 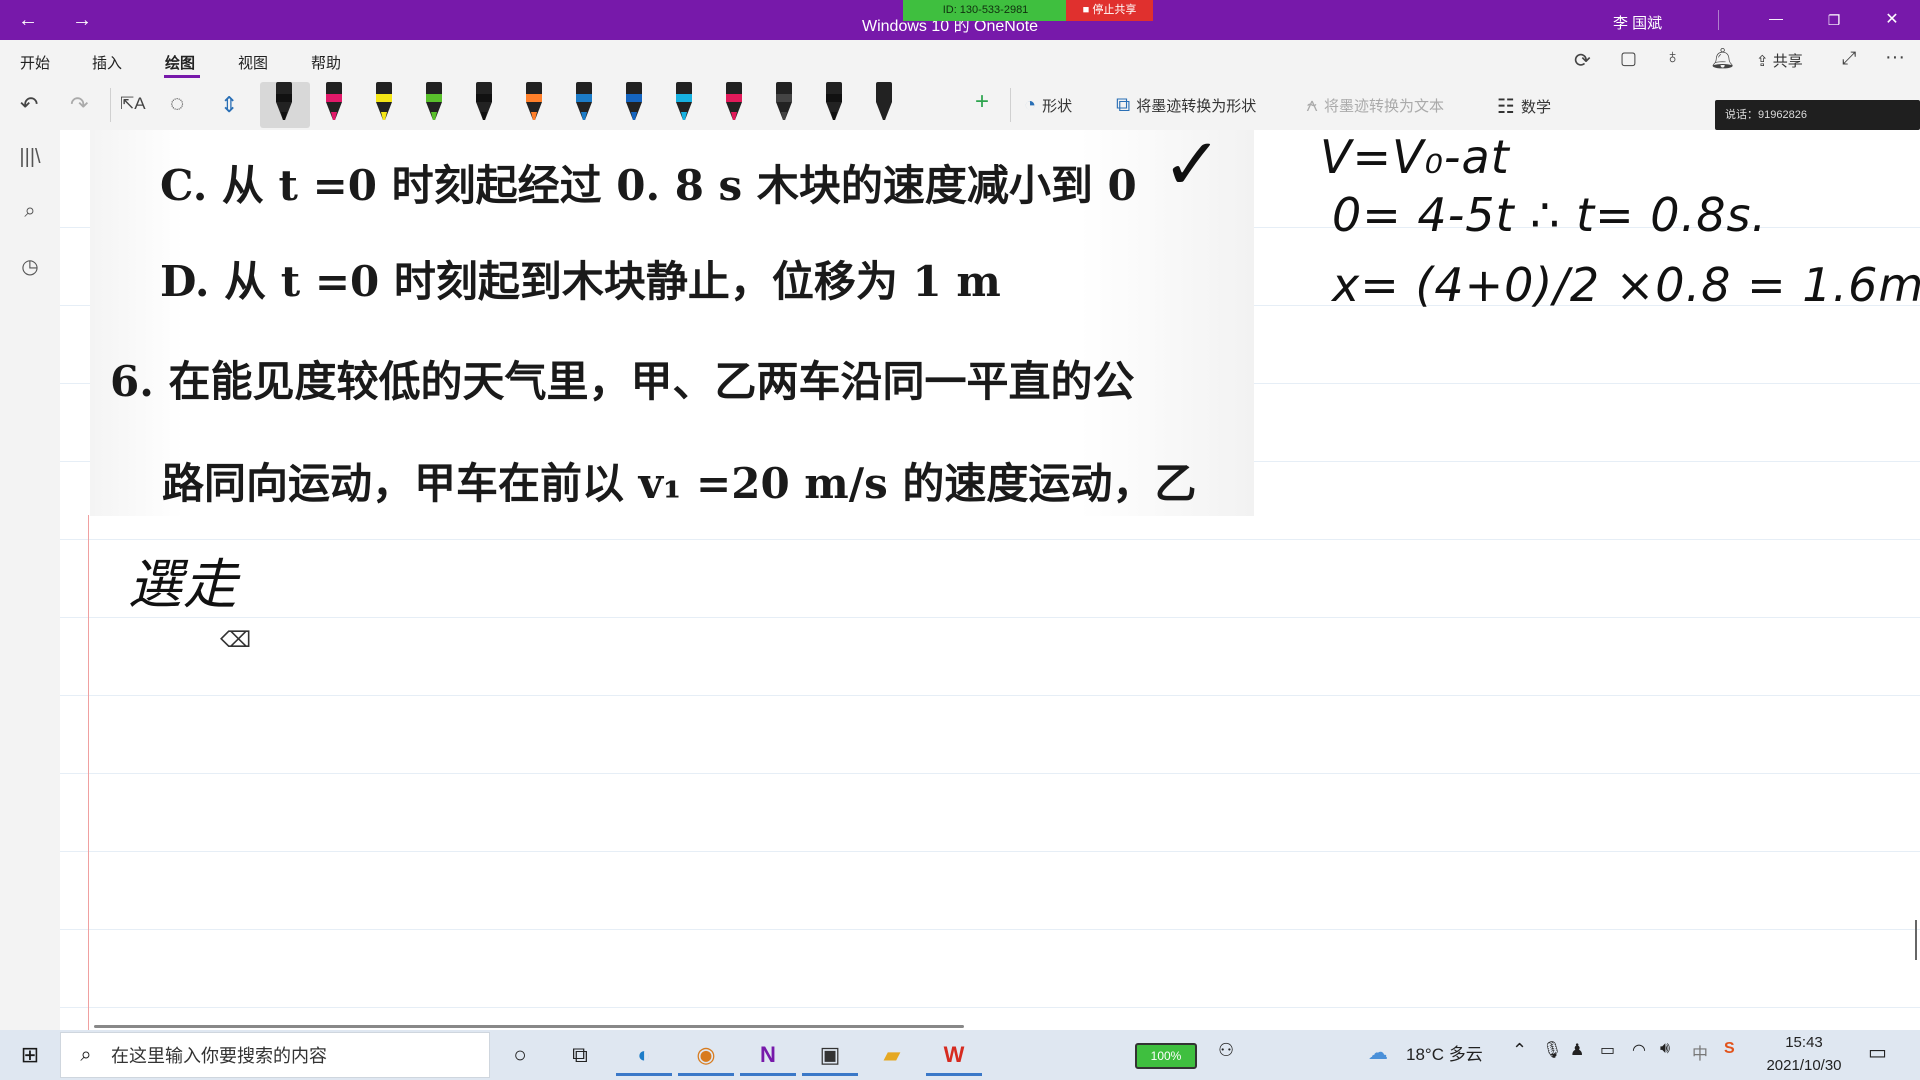 What do you see at coordinates (1672, 57) in the screenshot?
I see `lightbulb-icon: ♁` at bounding box center [1672, 57].